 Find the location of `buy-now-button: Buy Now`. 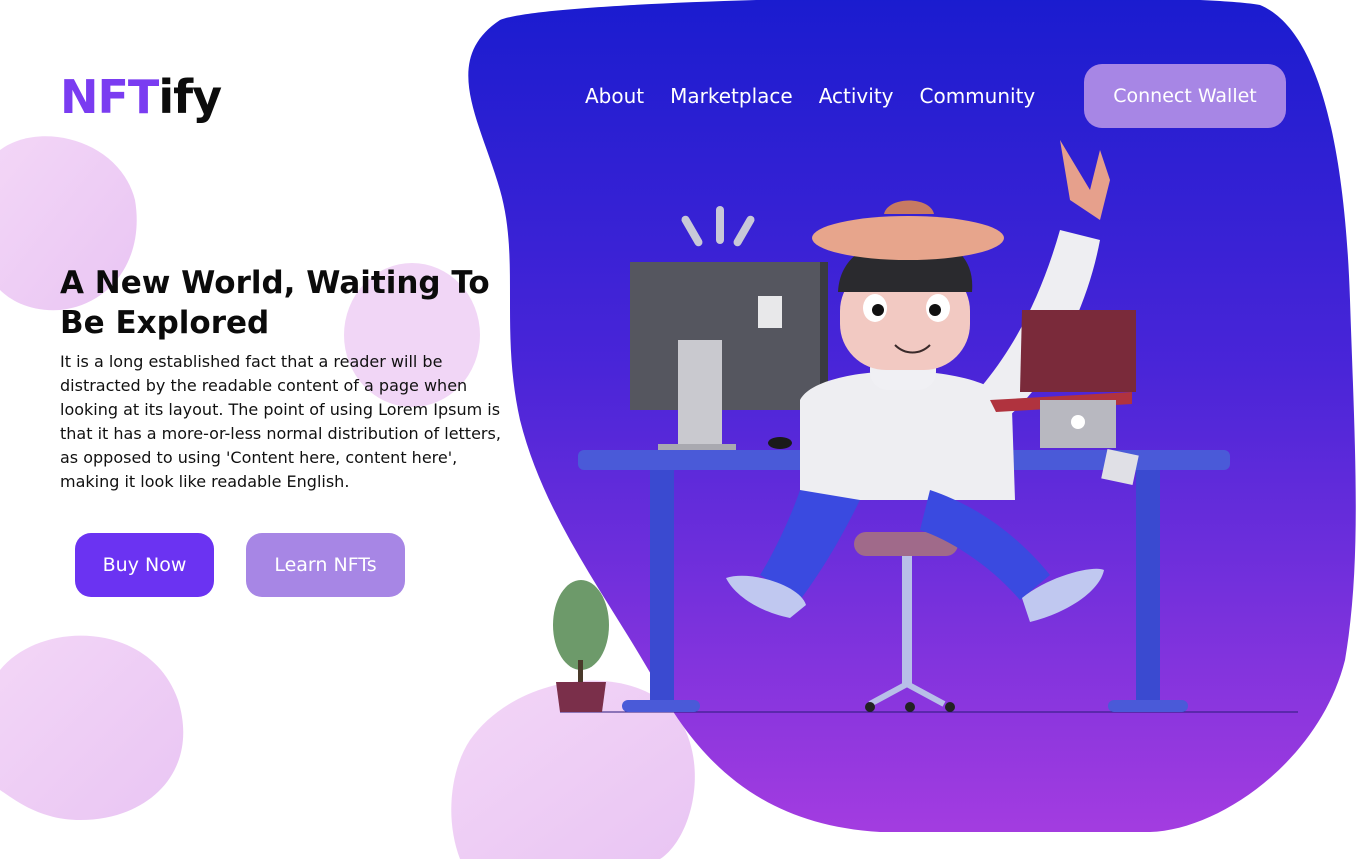

buy-now-button: Buy Now is located at coordinates (144, 565).